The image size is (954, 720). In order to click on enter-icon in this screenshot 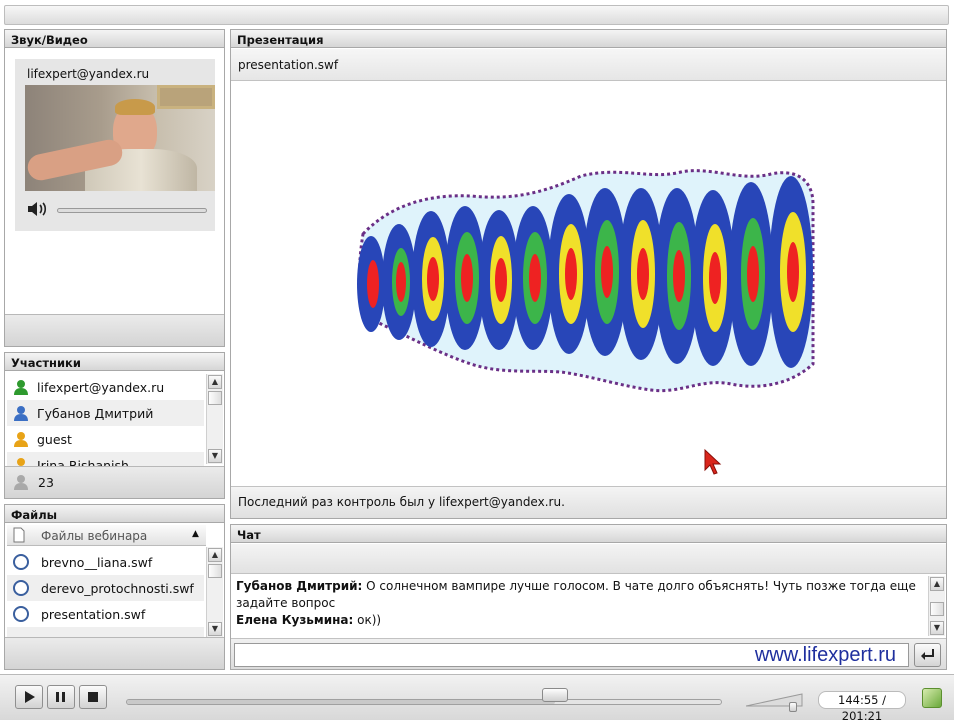, I will do `click(927, 655)`.